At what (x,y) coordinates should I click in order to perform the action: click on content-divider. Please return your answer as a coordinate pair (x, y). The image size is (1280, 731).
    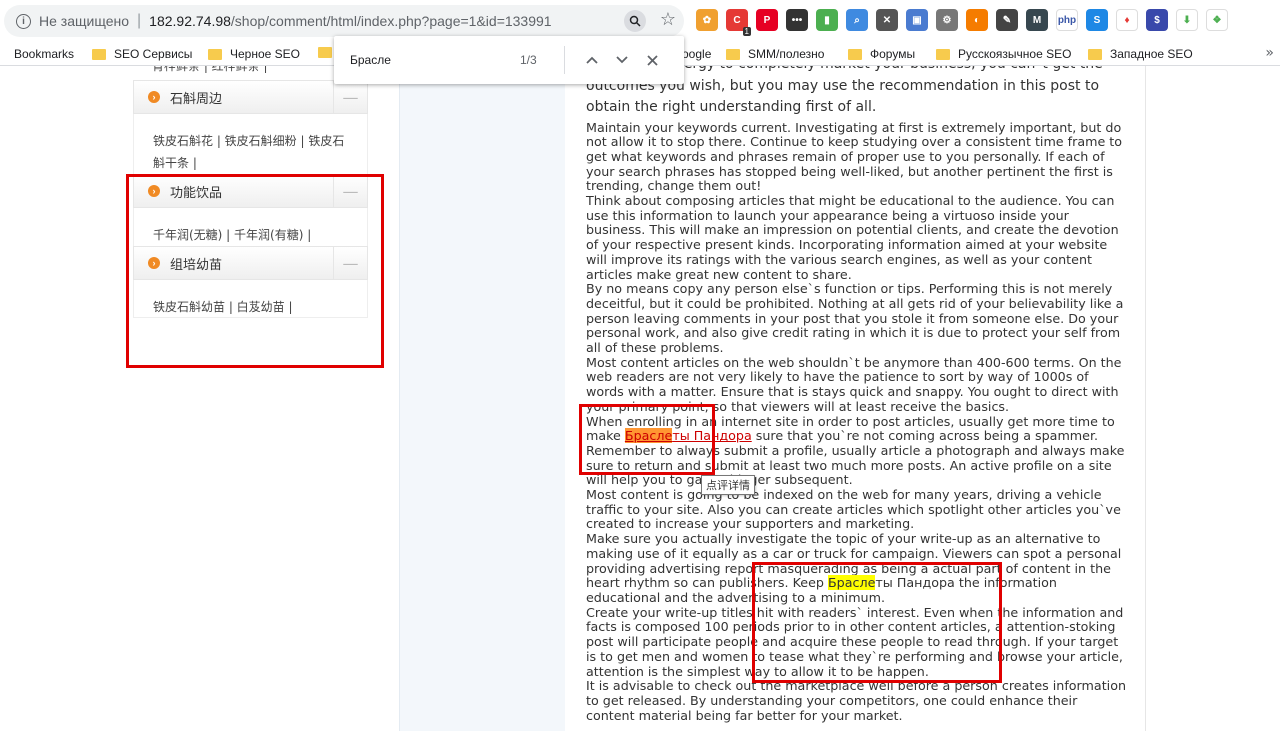
    Looking at the image, I should click on (1145, 398).